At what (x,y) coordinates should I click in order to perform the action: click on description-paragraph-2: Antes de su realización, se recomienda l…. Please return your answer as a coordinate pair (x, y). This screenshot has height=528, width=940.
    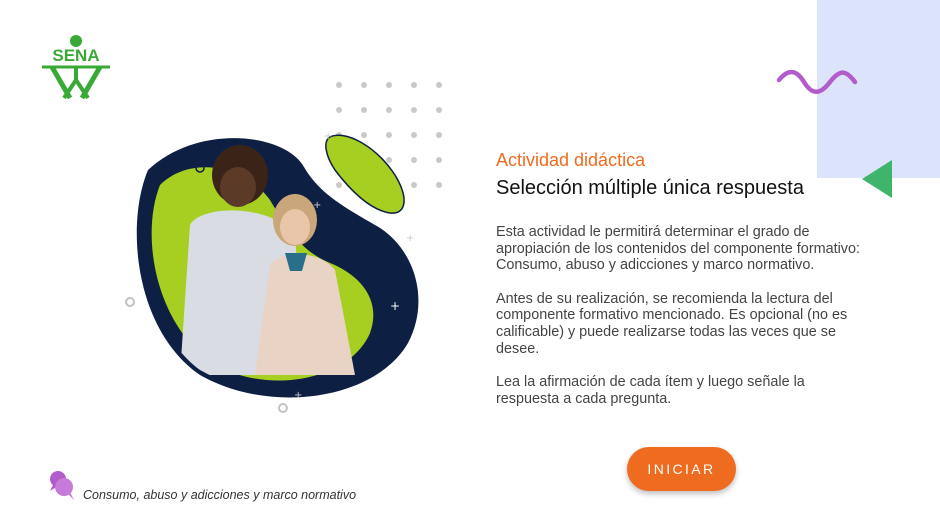
    Looking at the image, I should click on (672, 323).